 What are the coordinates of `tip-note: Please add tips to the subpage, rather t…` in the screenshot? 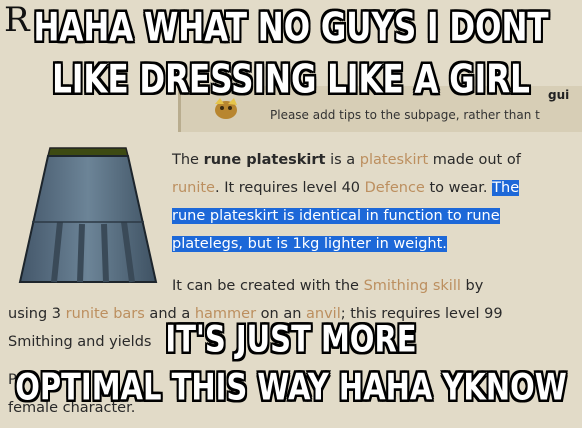 It's located at (405, 115).